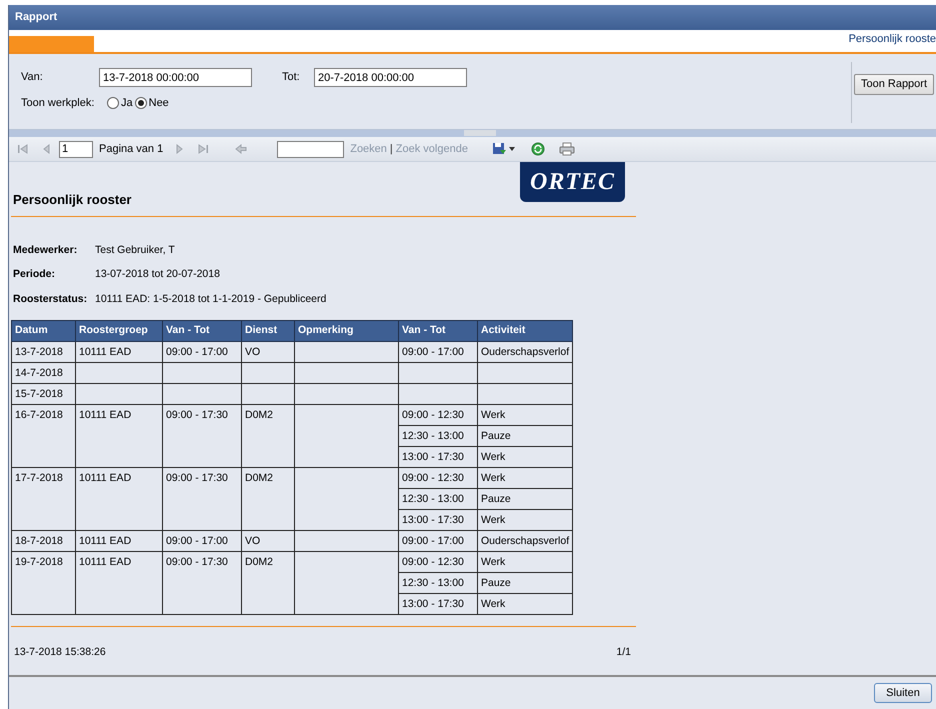 The width and height of the screenshot is (936, 709). What do you see at coordinates (175, 77) in the screenshot?
I see `date-field: 13-7-2018 00:00:00` at bounding box center [175, 77].